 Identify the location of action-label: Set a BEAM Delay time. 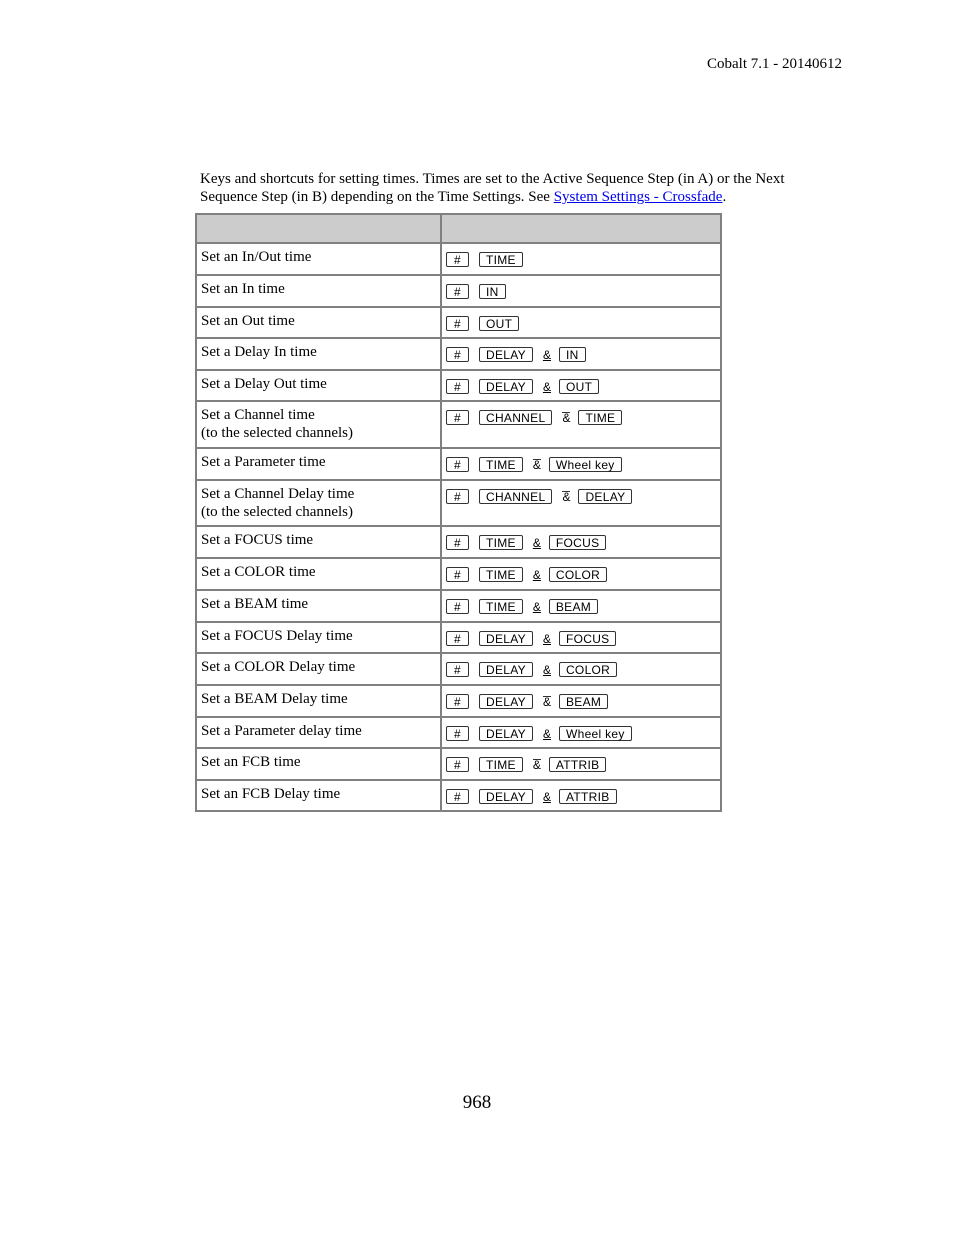
(274, 699).